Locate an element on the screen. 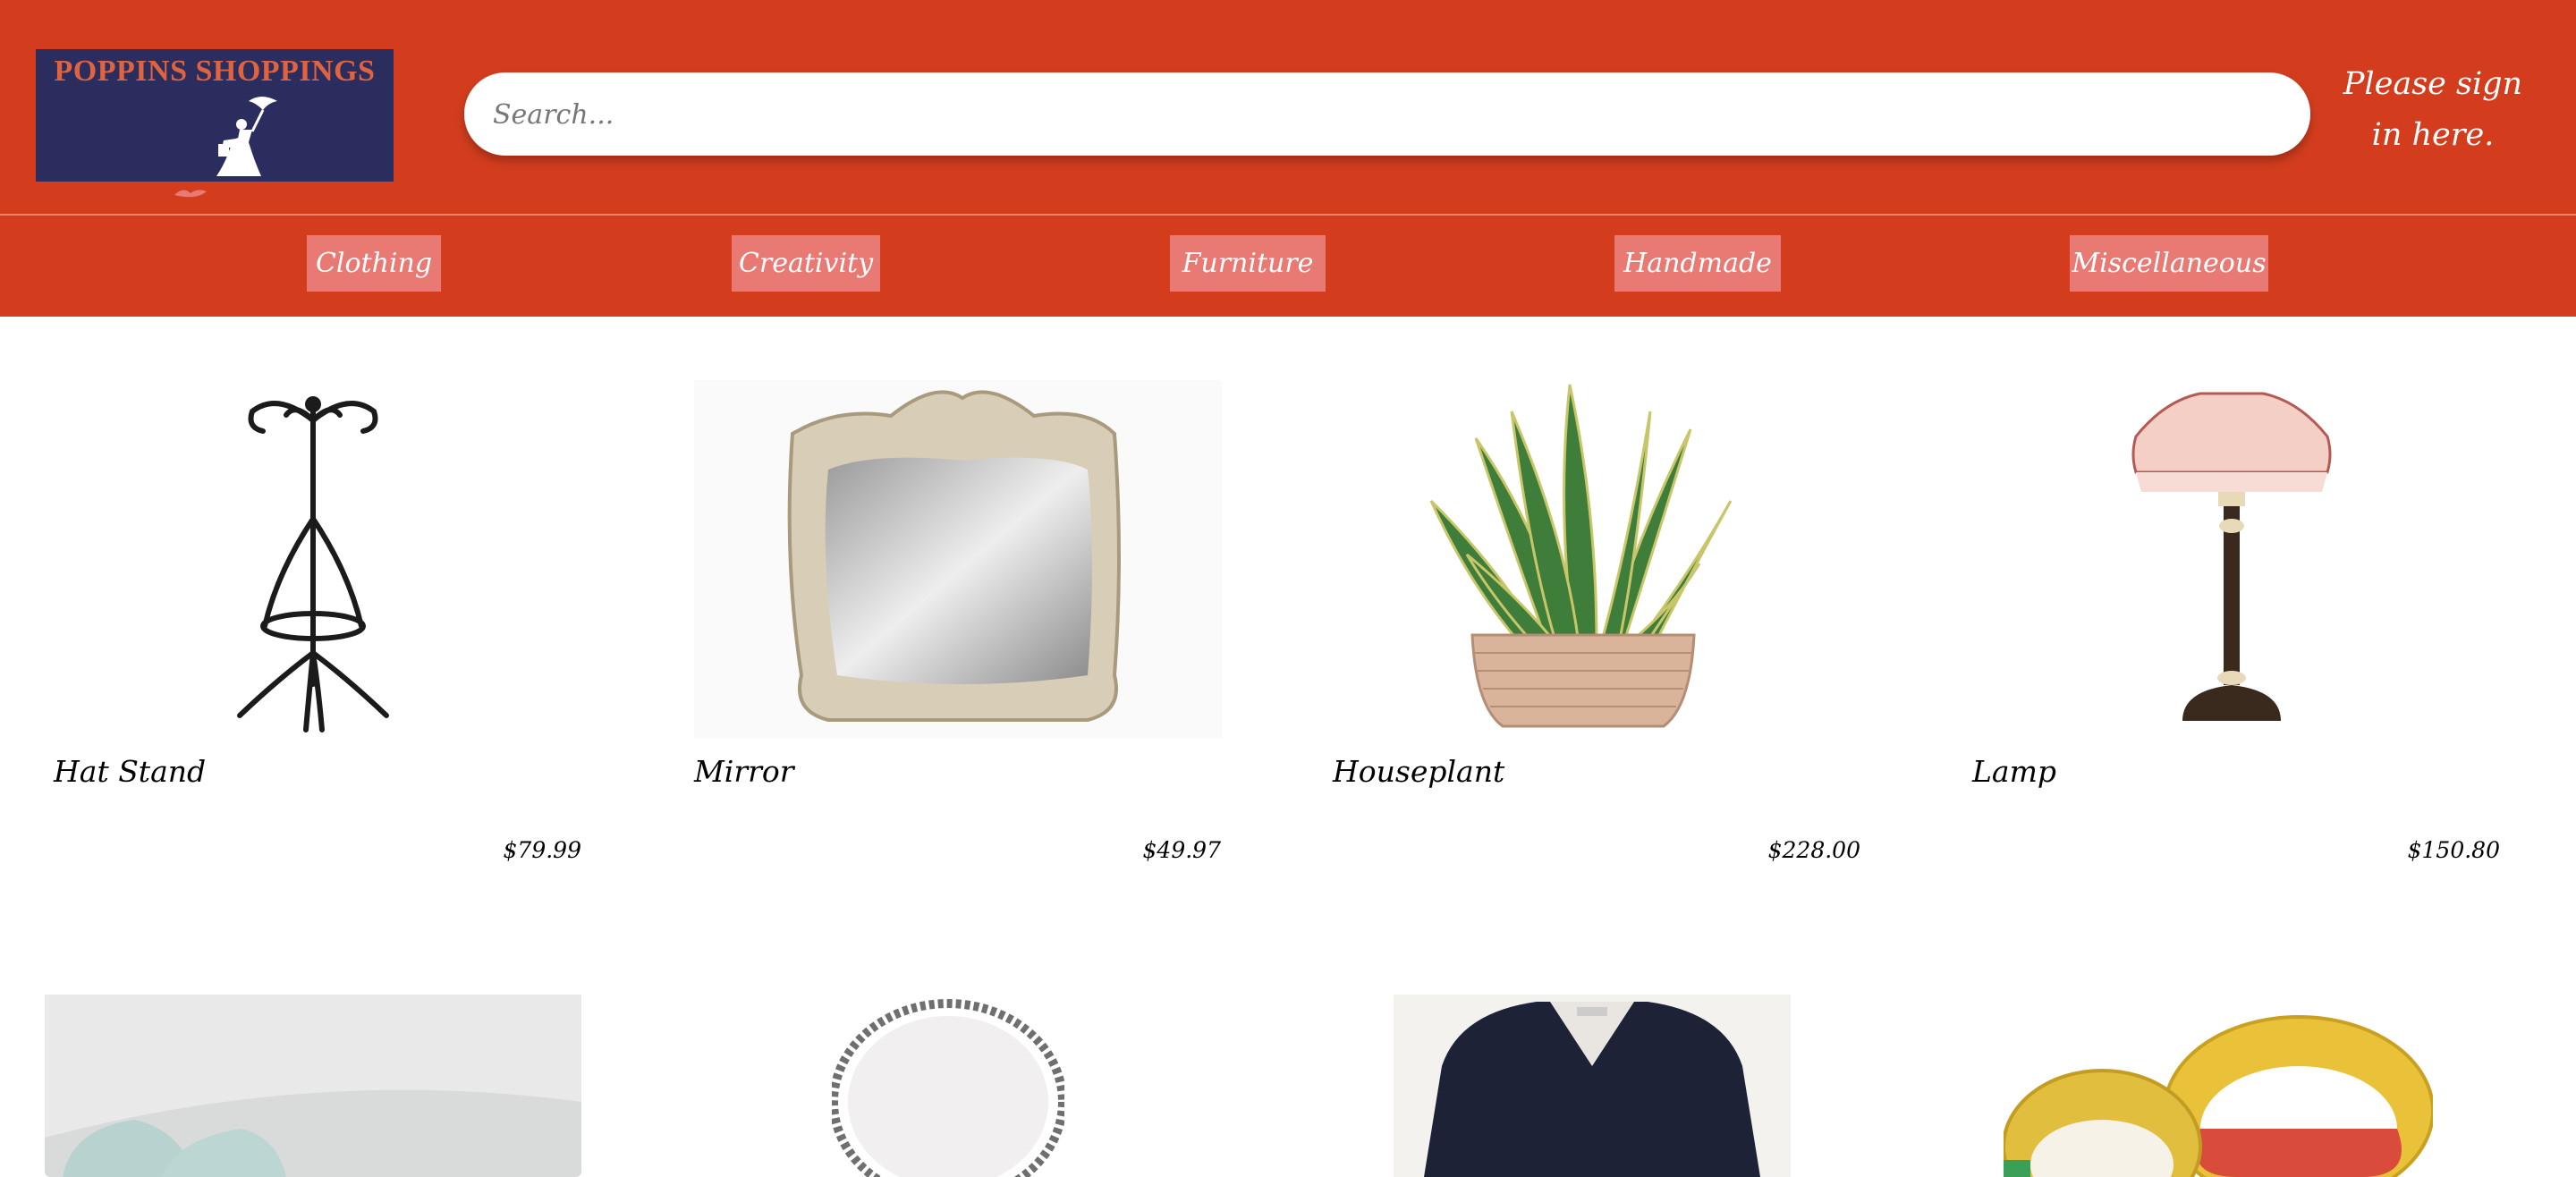  product-price: $49.97 is located at coordinates (1181, 850).